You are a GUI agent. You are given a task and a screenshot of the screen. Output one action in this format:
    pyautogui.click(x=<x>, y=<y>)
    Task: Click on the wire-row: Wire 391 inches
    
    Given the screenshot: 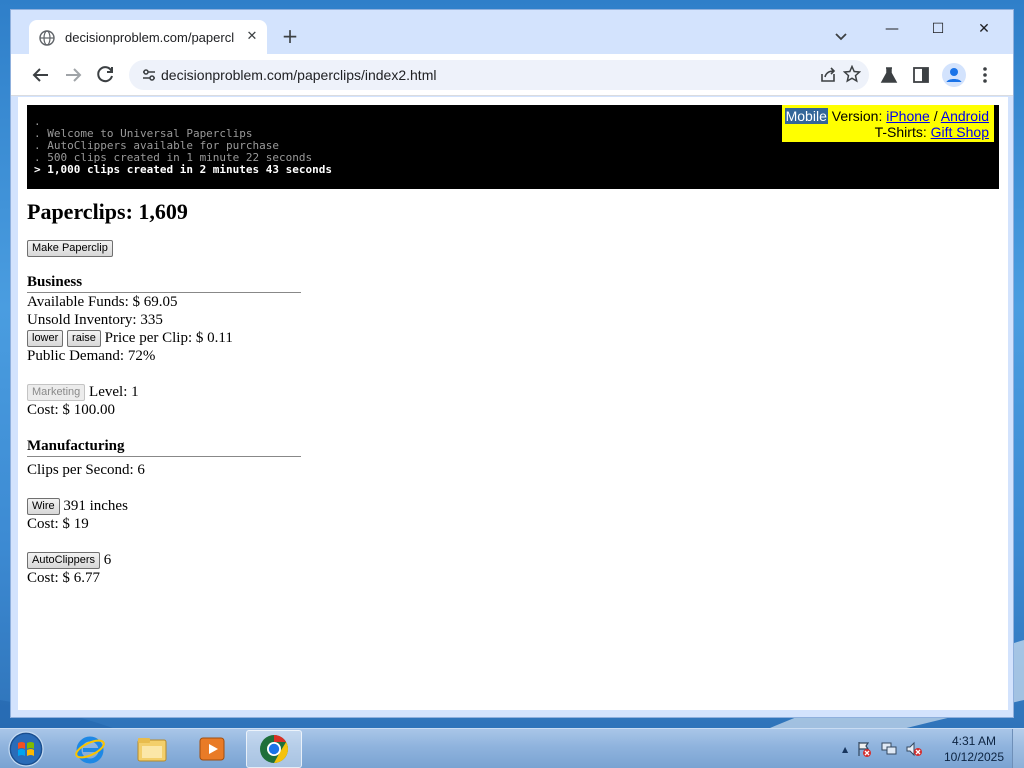 What is the action you would take?
    pyautogui.click(x=327, y=506)
    